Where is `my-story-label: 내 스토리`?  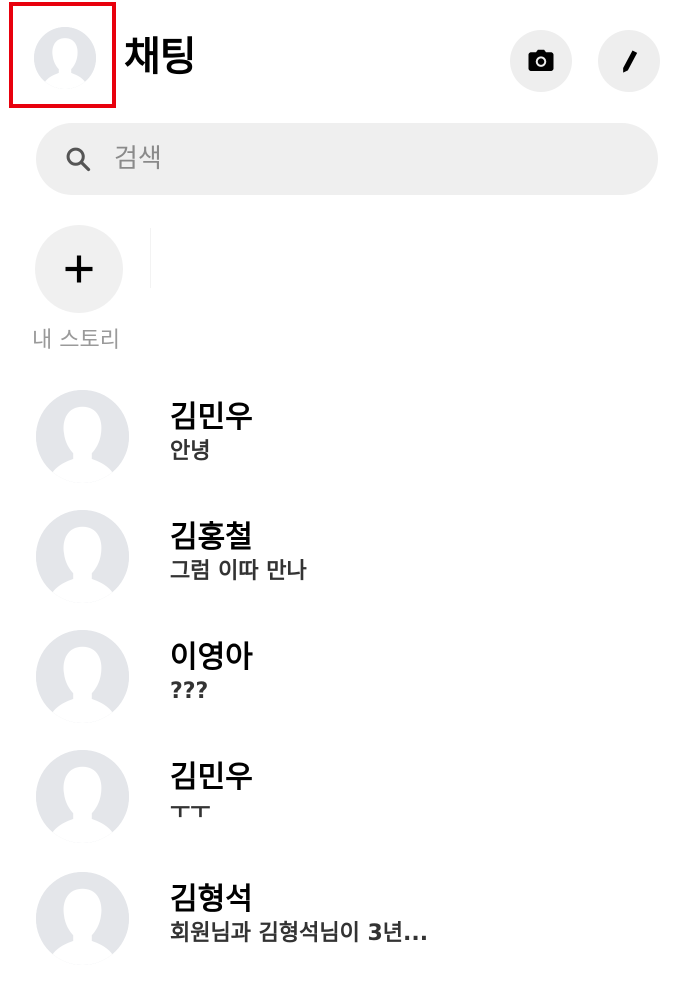 my-story-label: 내 스토리 is located at coordinates (76, 340).